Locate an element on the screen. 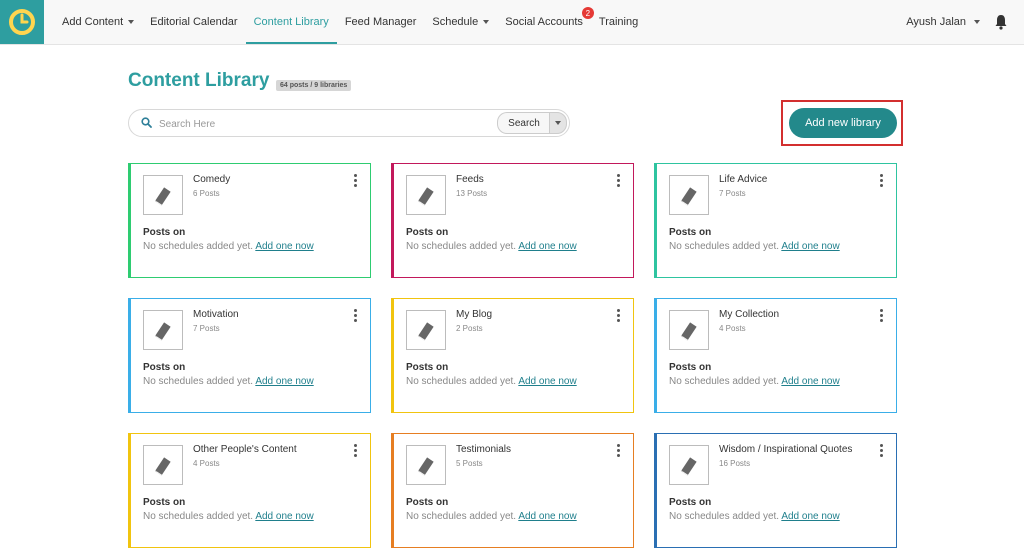  nav-item-training: Training is located at coordinates (618, 22).